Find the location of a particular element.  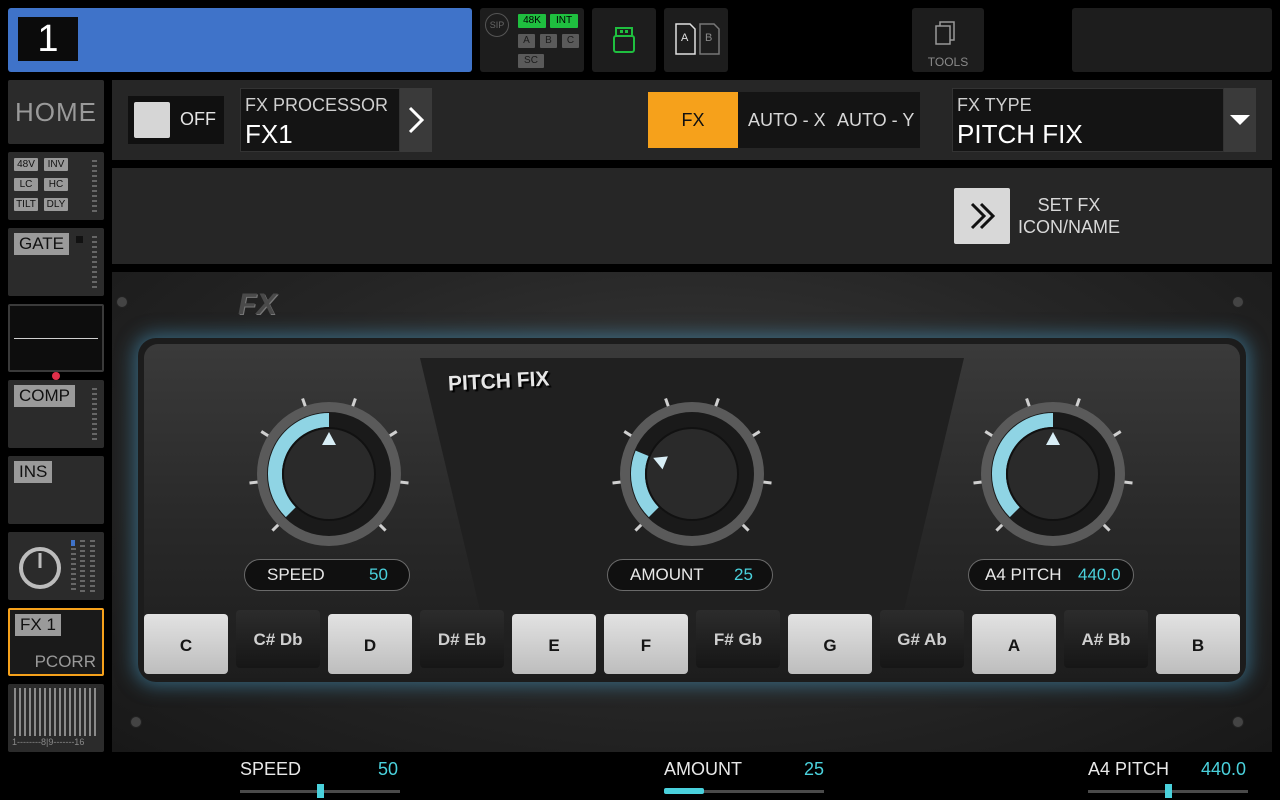

fx-processor-field: FX PROCESSOR FX1 is located at coordinates (320, 120).